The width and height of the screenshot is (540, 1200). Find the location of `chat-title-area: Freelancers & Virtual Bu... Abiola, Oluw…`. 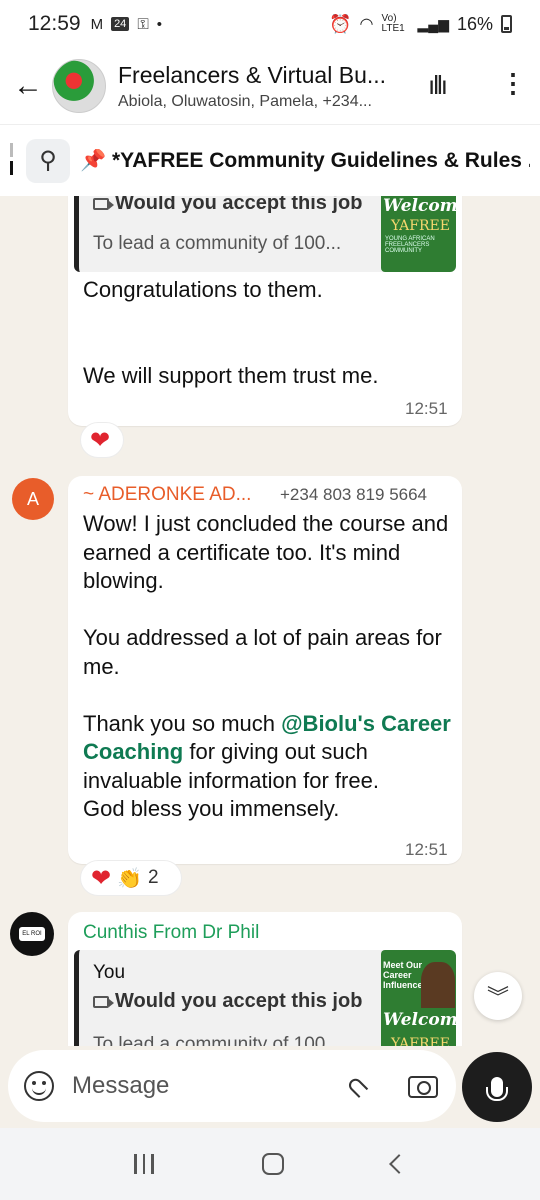

chat-title-area: Freelancers & Virtual Bu... Abiola, Oluw… is located at coordinates (268, 86).